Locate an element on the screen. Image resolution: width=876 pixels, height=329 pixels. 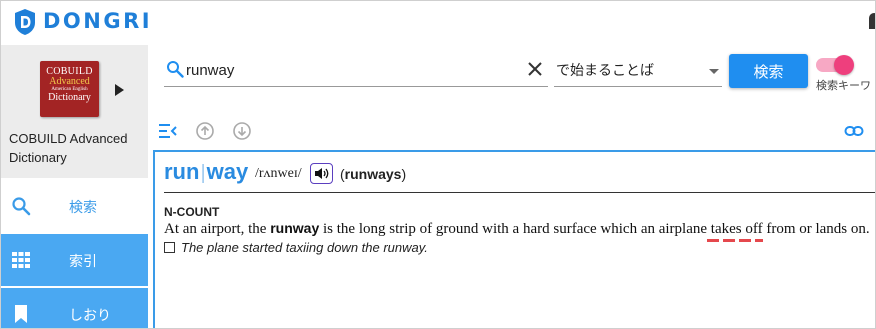
play-arrow-icon is located at coordinates (119, 90).